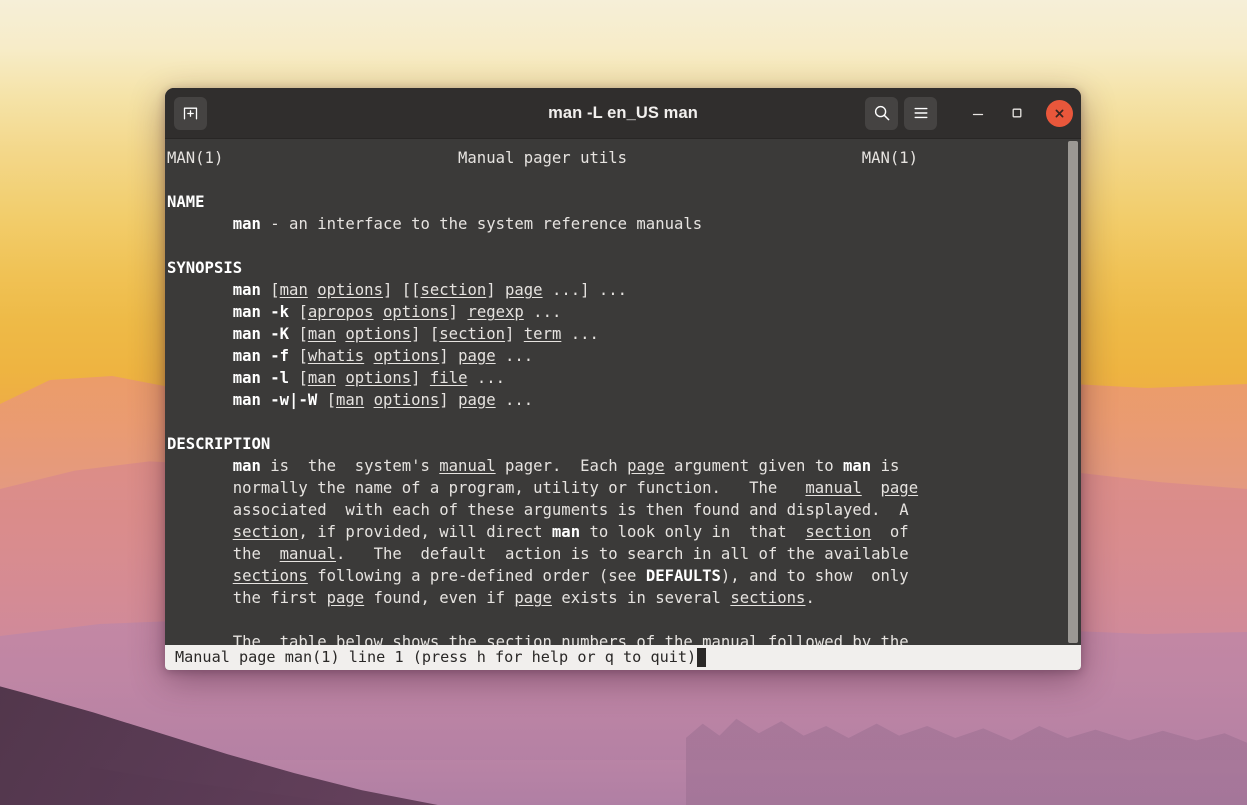 This screenshot has width=1247, height=805. I want to click on close-button, so click(1059, 113).